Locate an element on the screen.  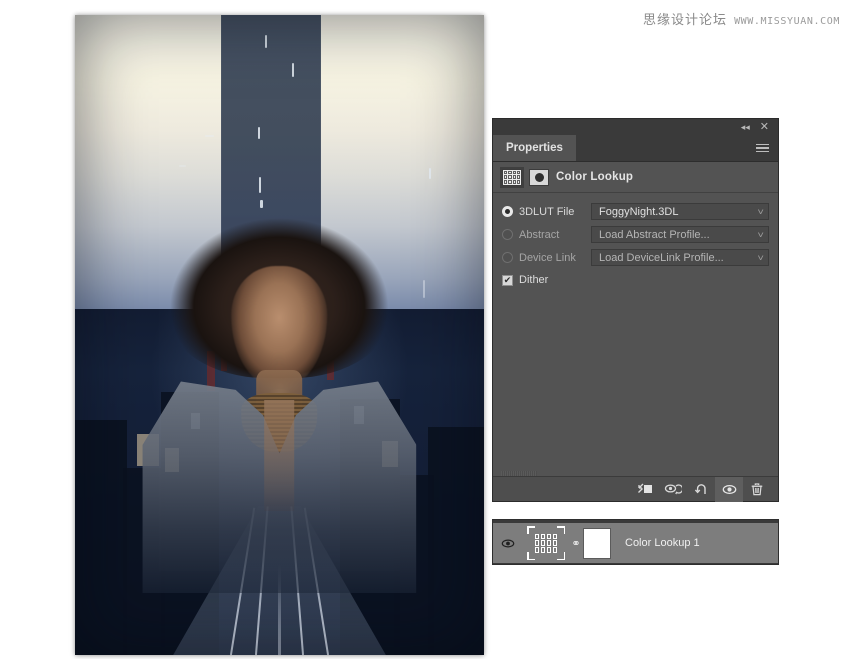
label-3dlut-file: 3DLUT File is located at coordinates (547, 211).